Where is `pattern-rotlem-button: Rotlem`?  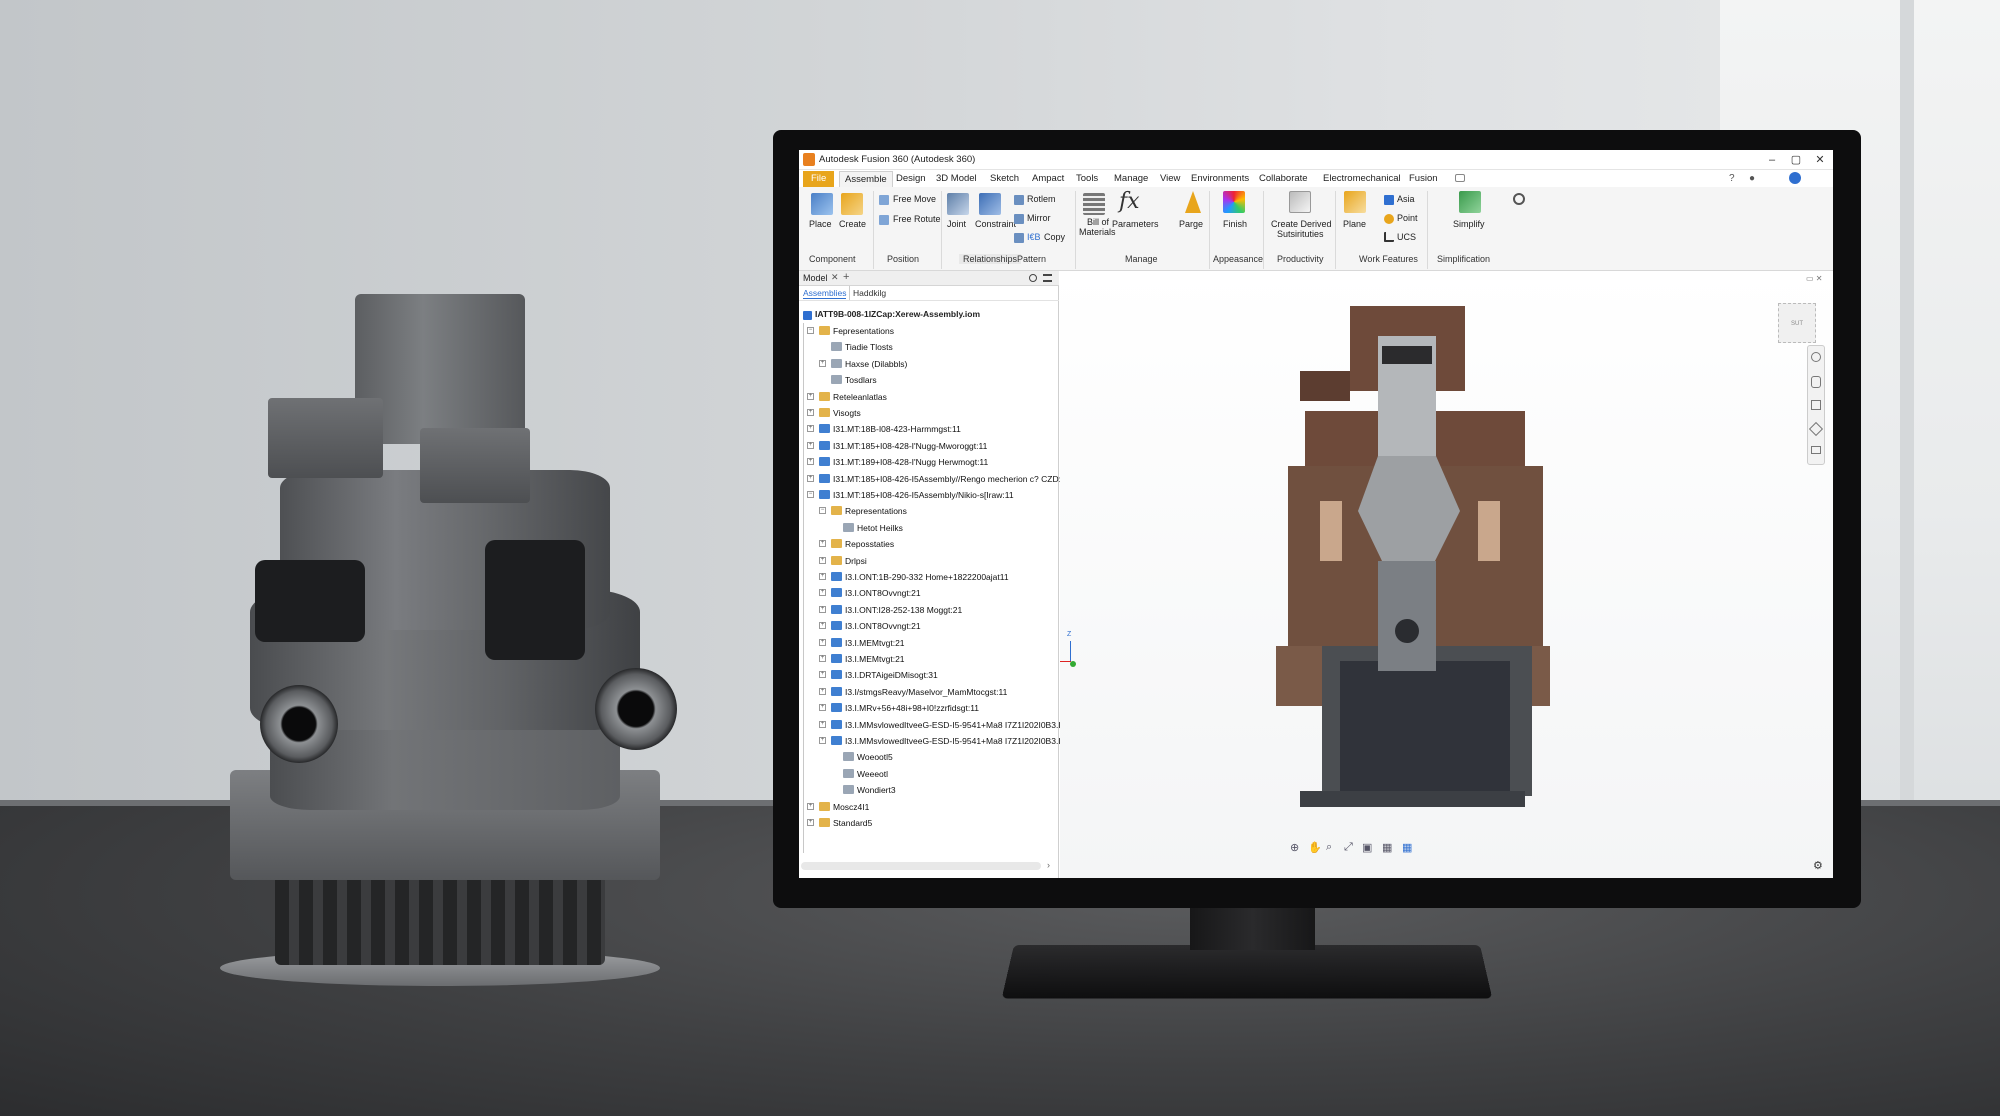
pattern-rotlem-button: Rotlem is located at coordinates (1041, 199).